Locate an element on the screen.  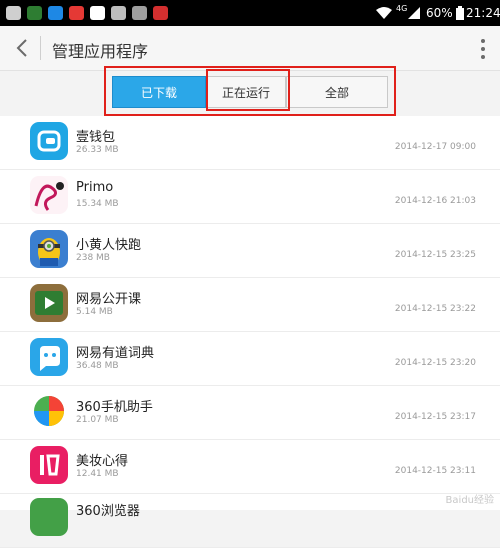
list-item: 360浏览器 is located at coordinates (250, 521).